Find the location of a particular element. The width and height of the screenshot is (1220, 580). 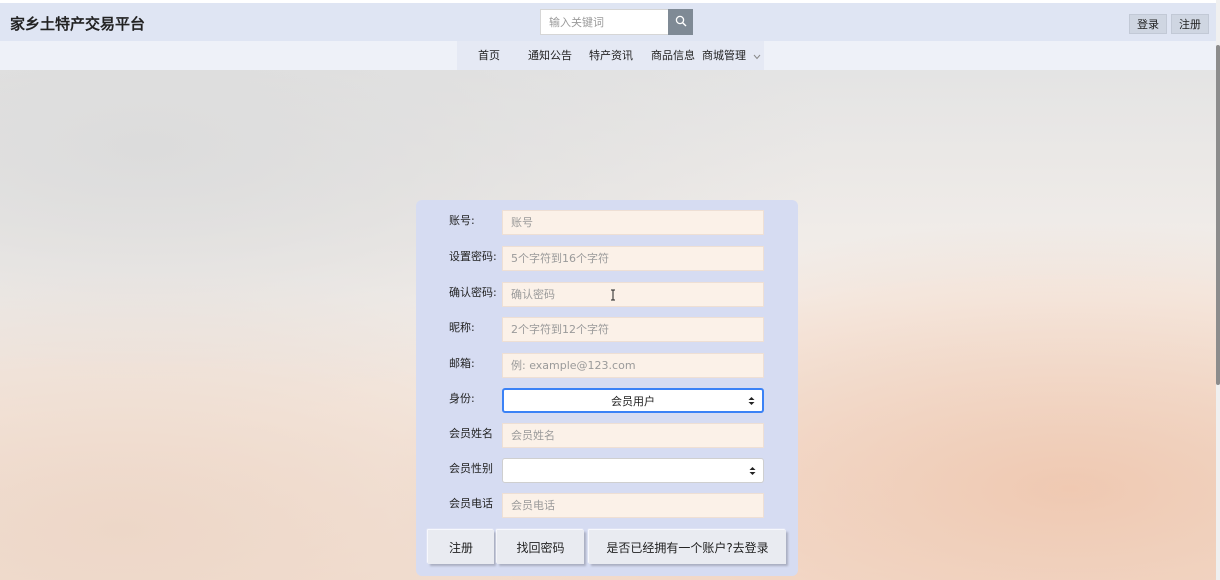

search-button is located at coordinates (680, 22).